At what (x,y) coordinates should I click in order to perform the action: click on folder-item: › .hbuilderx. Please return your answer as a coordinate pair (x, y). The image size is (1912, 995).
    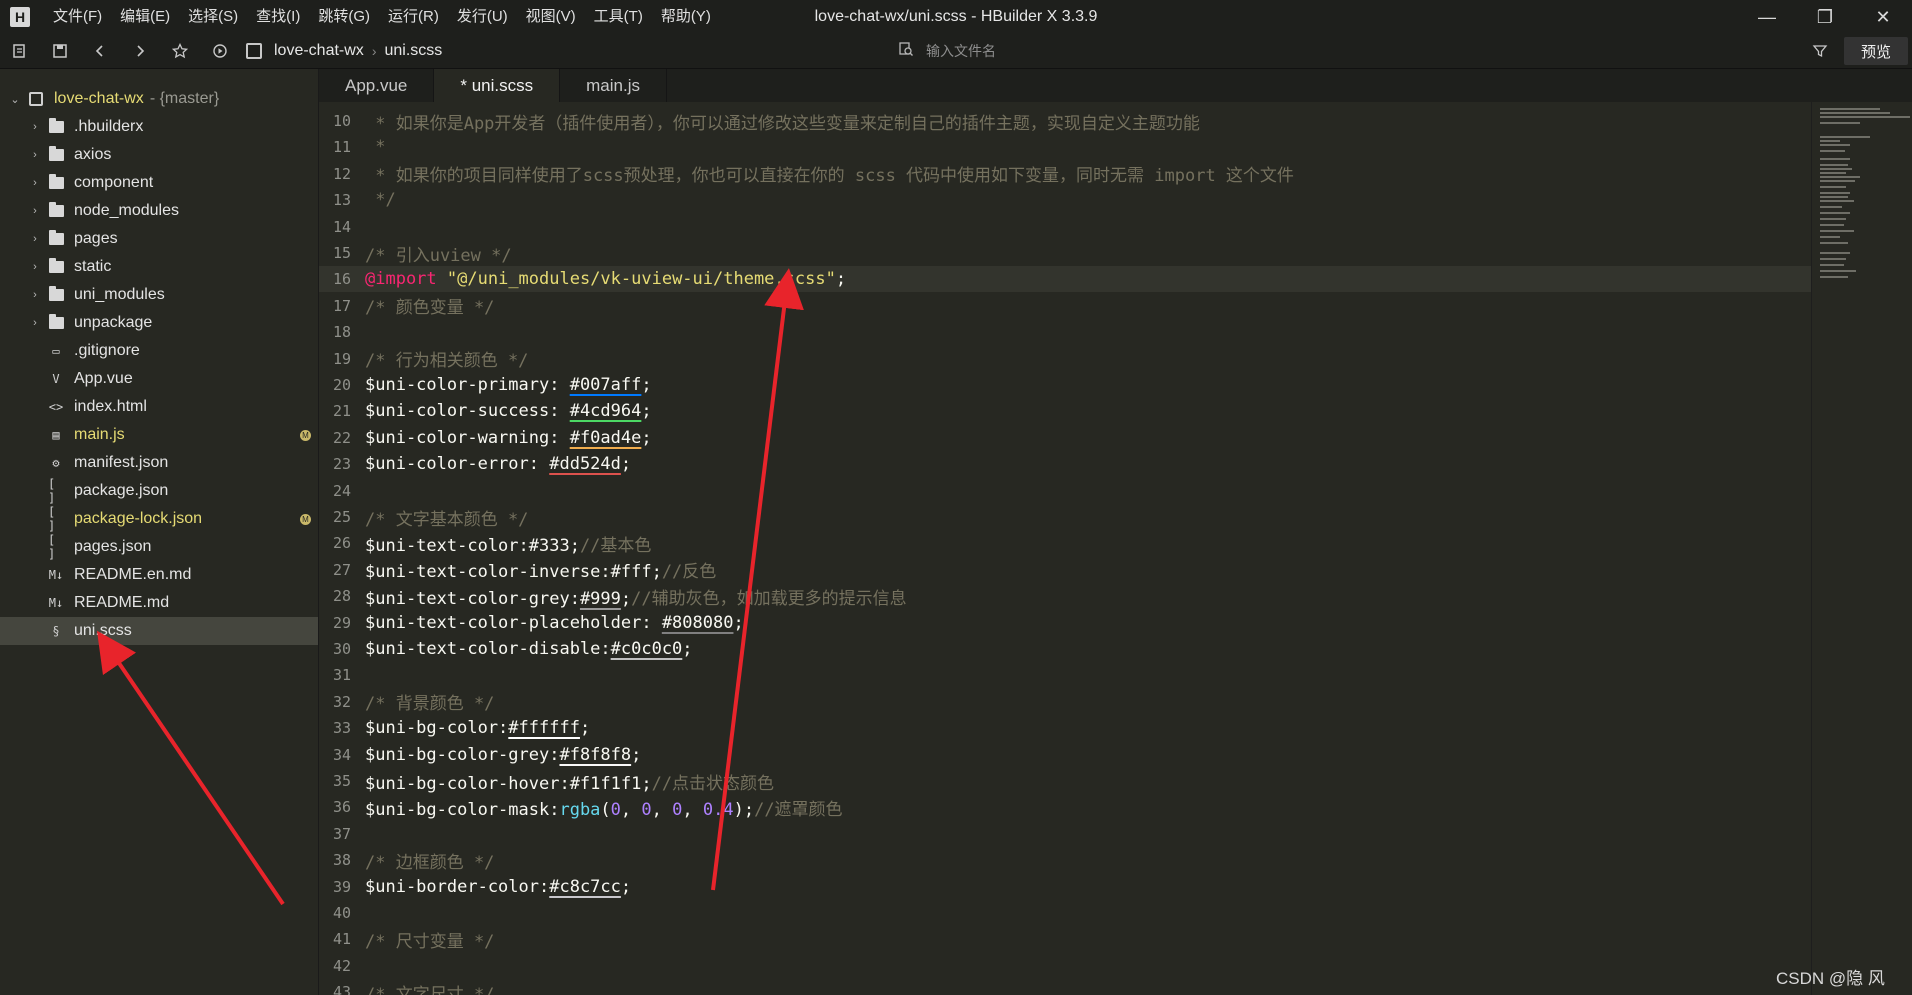
    Looking at the image, I should click on (159, 127).